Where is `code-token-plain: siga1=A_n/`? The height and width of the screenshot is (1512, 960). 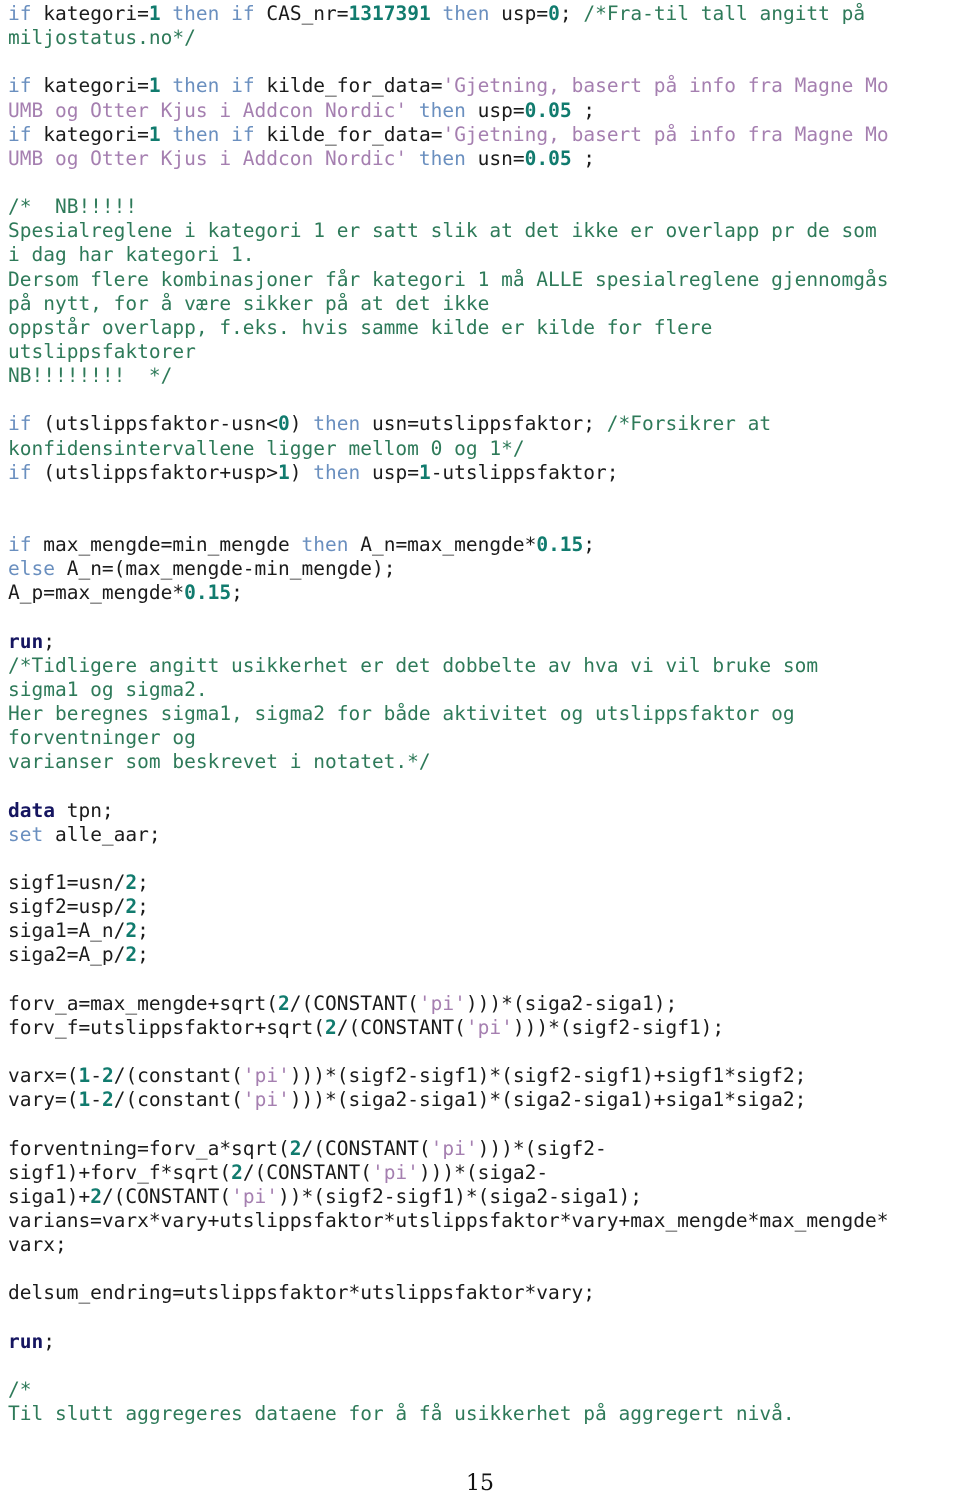
code-token-plain: siga1=A_n/ is located at coordinates (67, 931).